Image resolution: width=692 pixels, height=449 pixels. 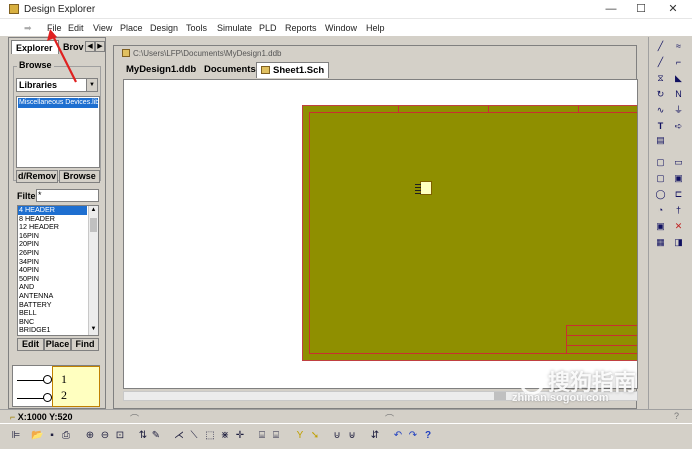 I want to click on sheet-symbol-icon: ▤, so click(x=660, y=140).